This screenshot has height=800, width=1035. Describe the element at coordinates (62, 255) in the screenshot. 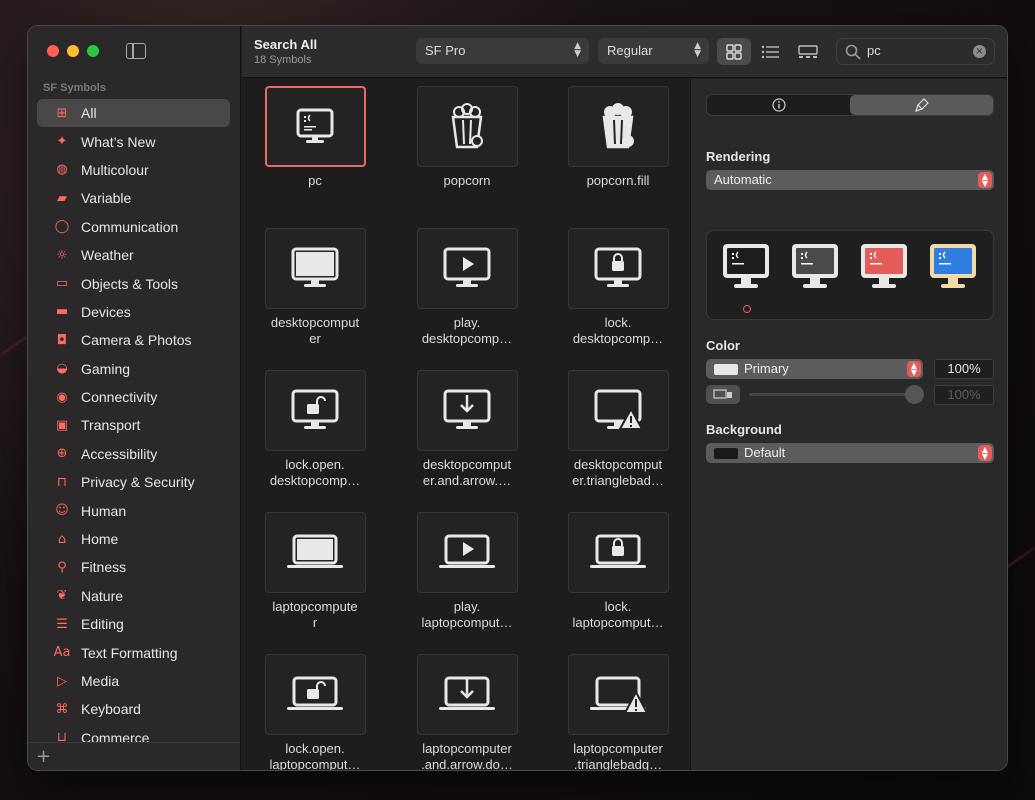

I see `sun-haze-icon: ☼` at that location.